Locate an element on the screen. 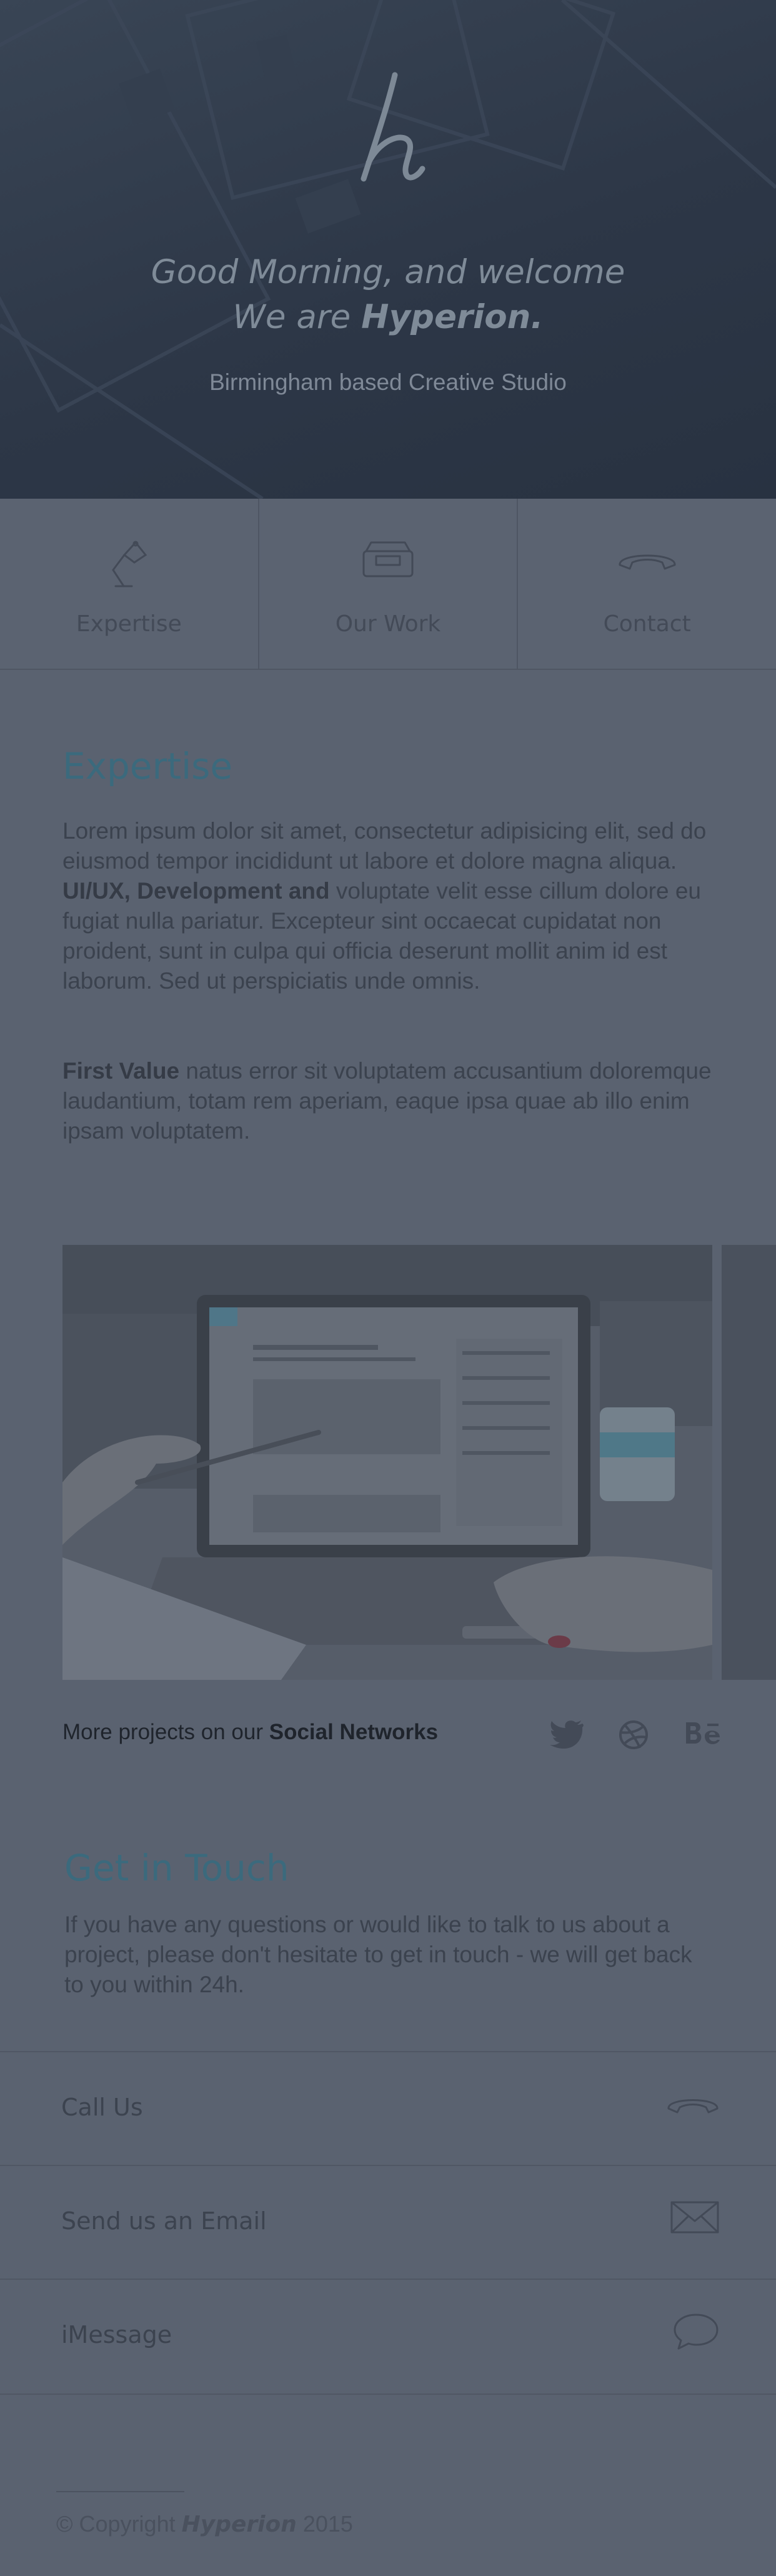  next-project-peek is located at coordinates (749, 1462).